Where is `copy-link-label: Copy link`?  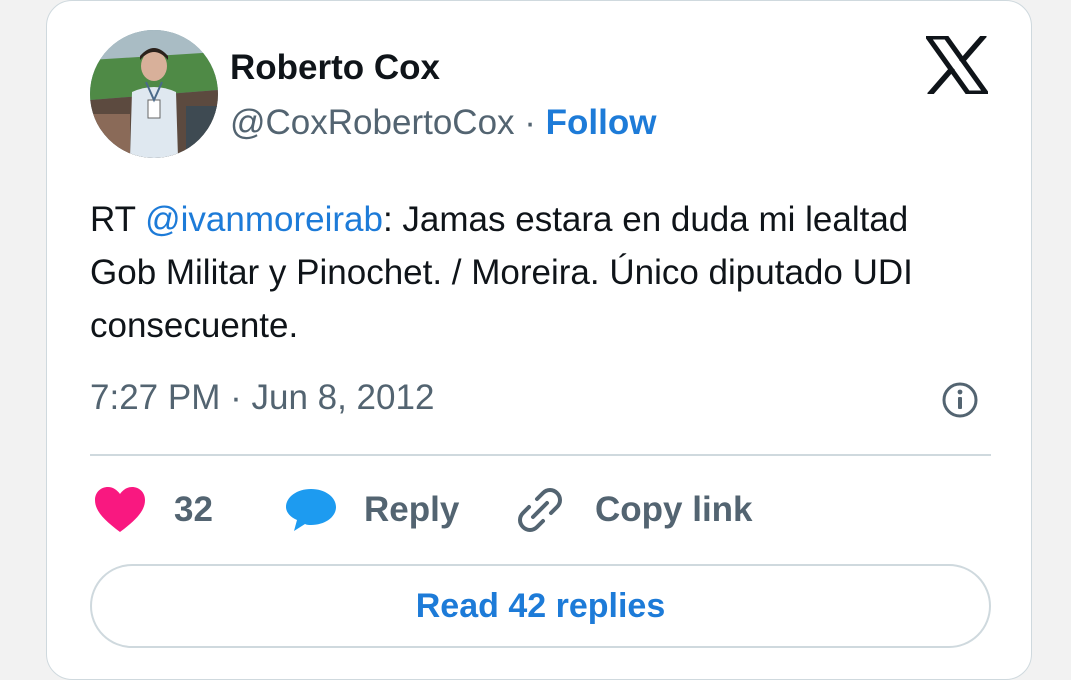
copy-link-label: Copy link is located at coordinates (674, 509).